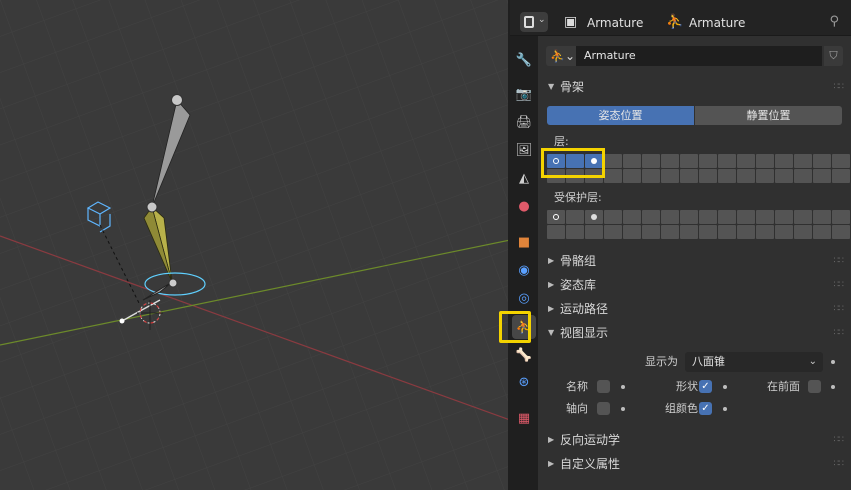 The width and height of the screenshot is (851, 490). Describe the element at coordinates (524, 418) in the screenshot. I see `texture-icon: ▦` at that location.